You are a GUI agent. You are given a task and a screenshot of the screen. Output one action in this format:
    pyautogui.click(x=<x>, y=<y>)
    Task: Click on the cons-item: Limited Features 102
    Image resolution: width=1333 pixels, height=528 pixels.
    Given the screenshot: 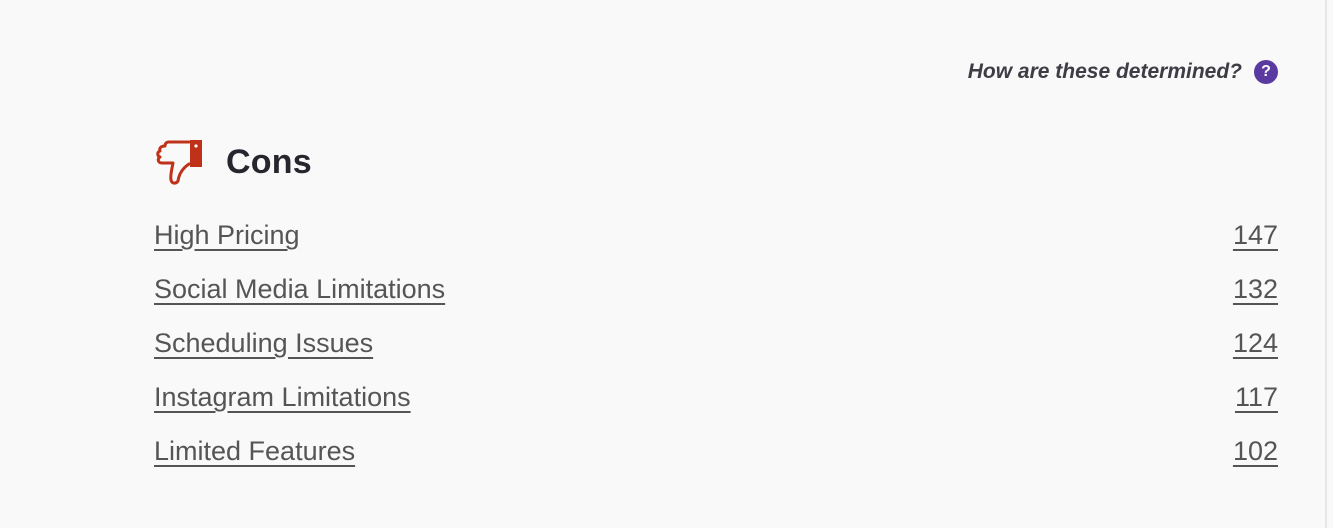 What is the action you would take?
    pyautogui.click(x=716, y=463)
    